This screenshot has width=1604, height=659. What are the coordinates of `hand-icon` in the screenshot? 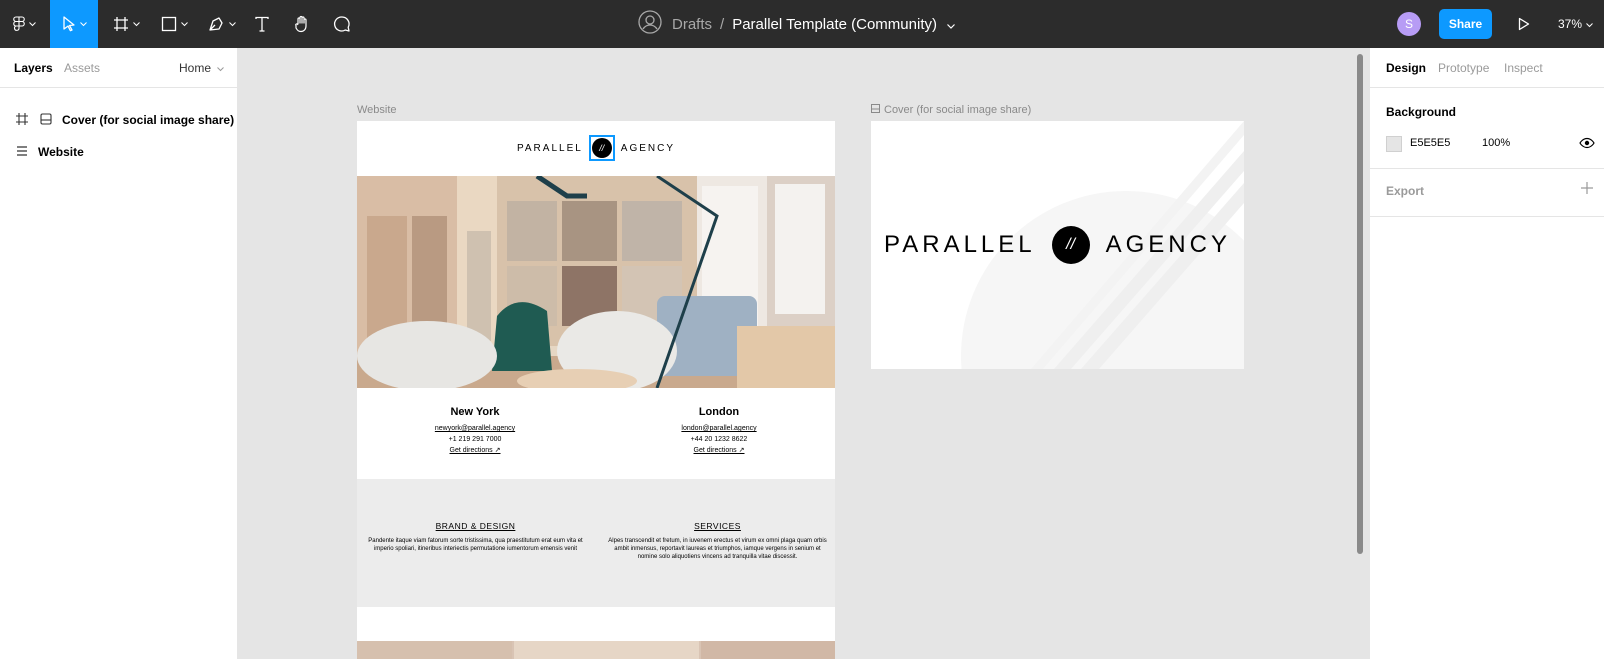 It's located at (302, 24).